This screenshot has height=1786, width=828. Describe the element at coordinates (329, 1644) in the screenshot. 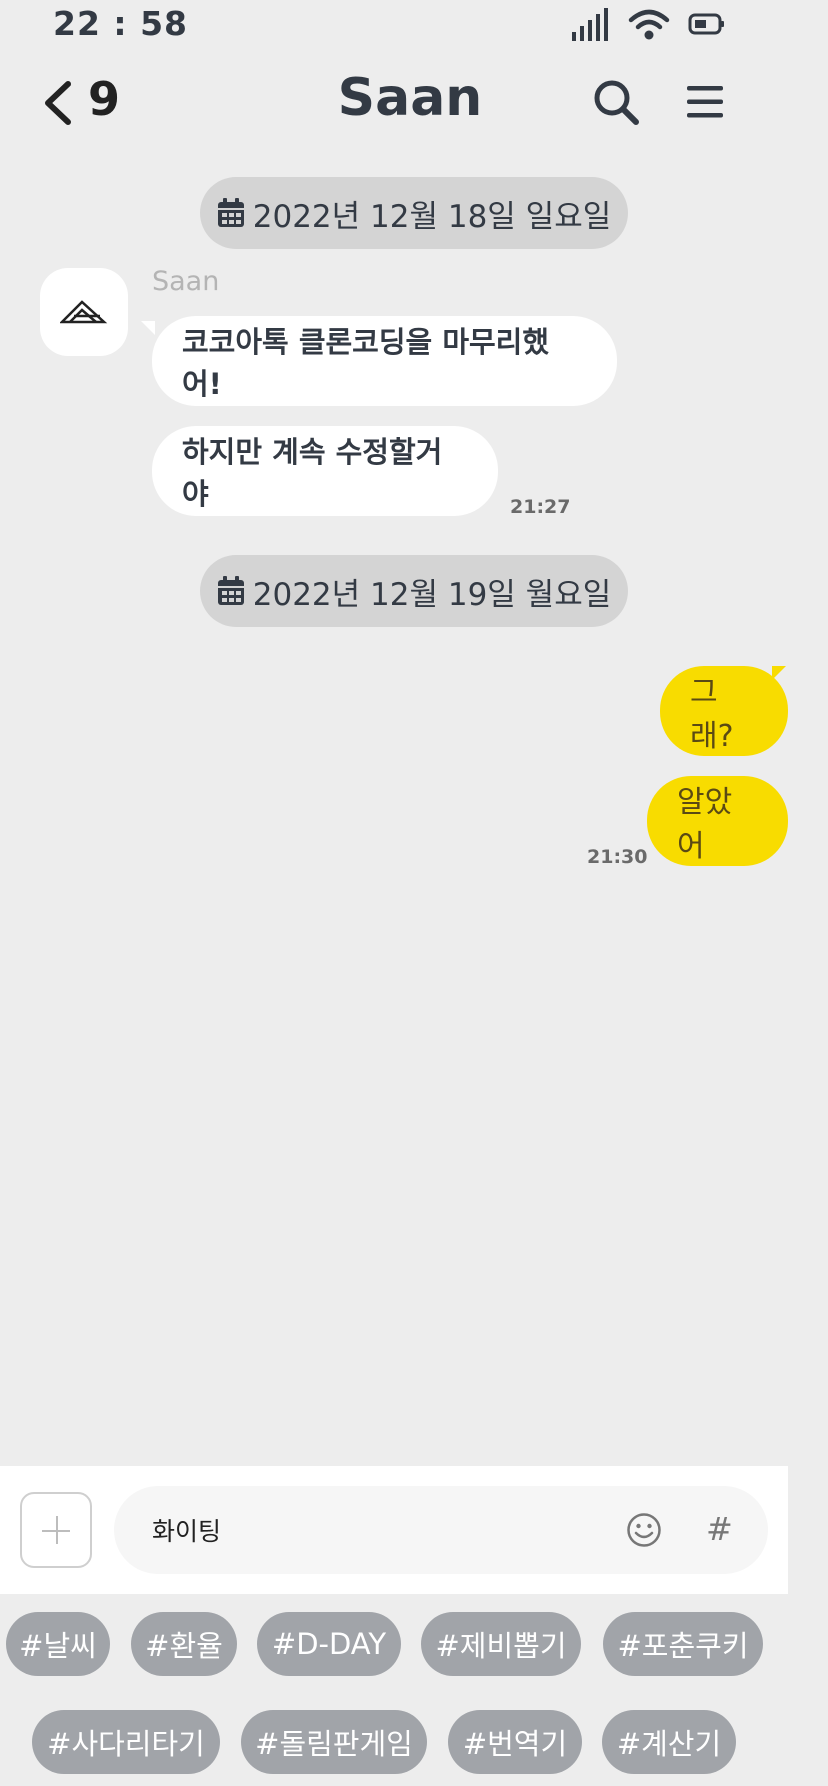

I see `tag-chip: #D-DAY` at that location.